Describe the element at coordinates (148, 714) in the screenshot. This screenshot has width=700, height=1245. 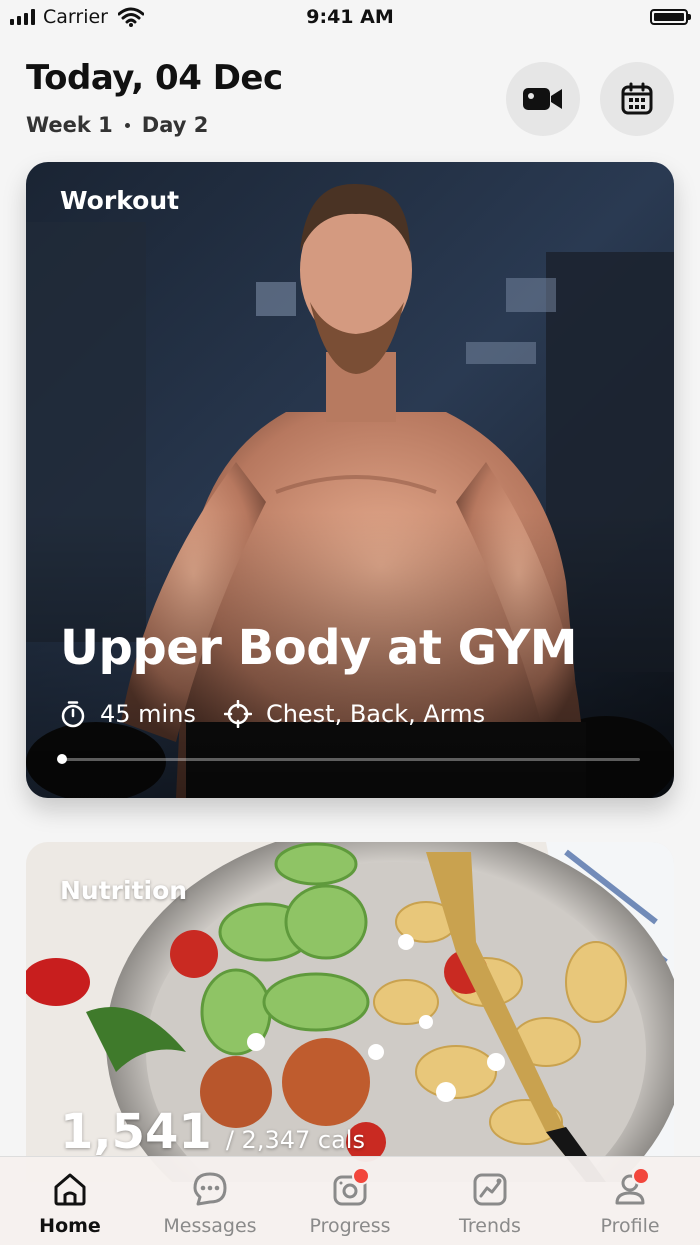
I see `duration-text: 45 mins` at that location.